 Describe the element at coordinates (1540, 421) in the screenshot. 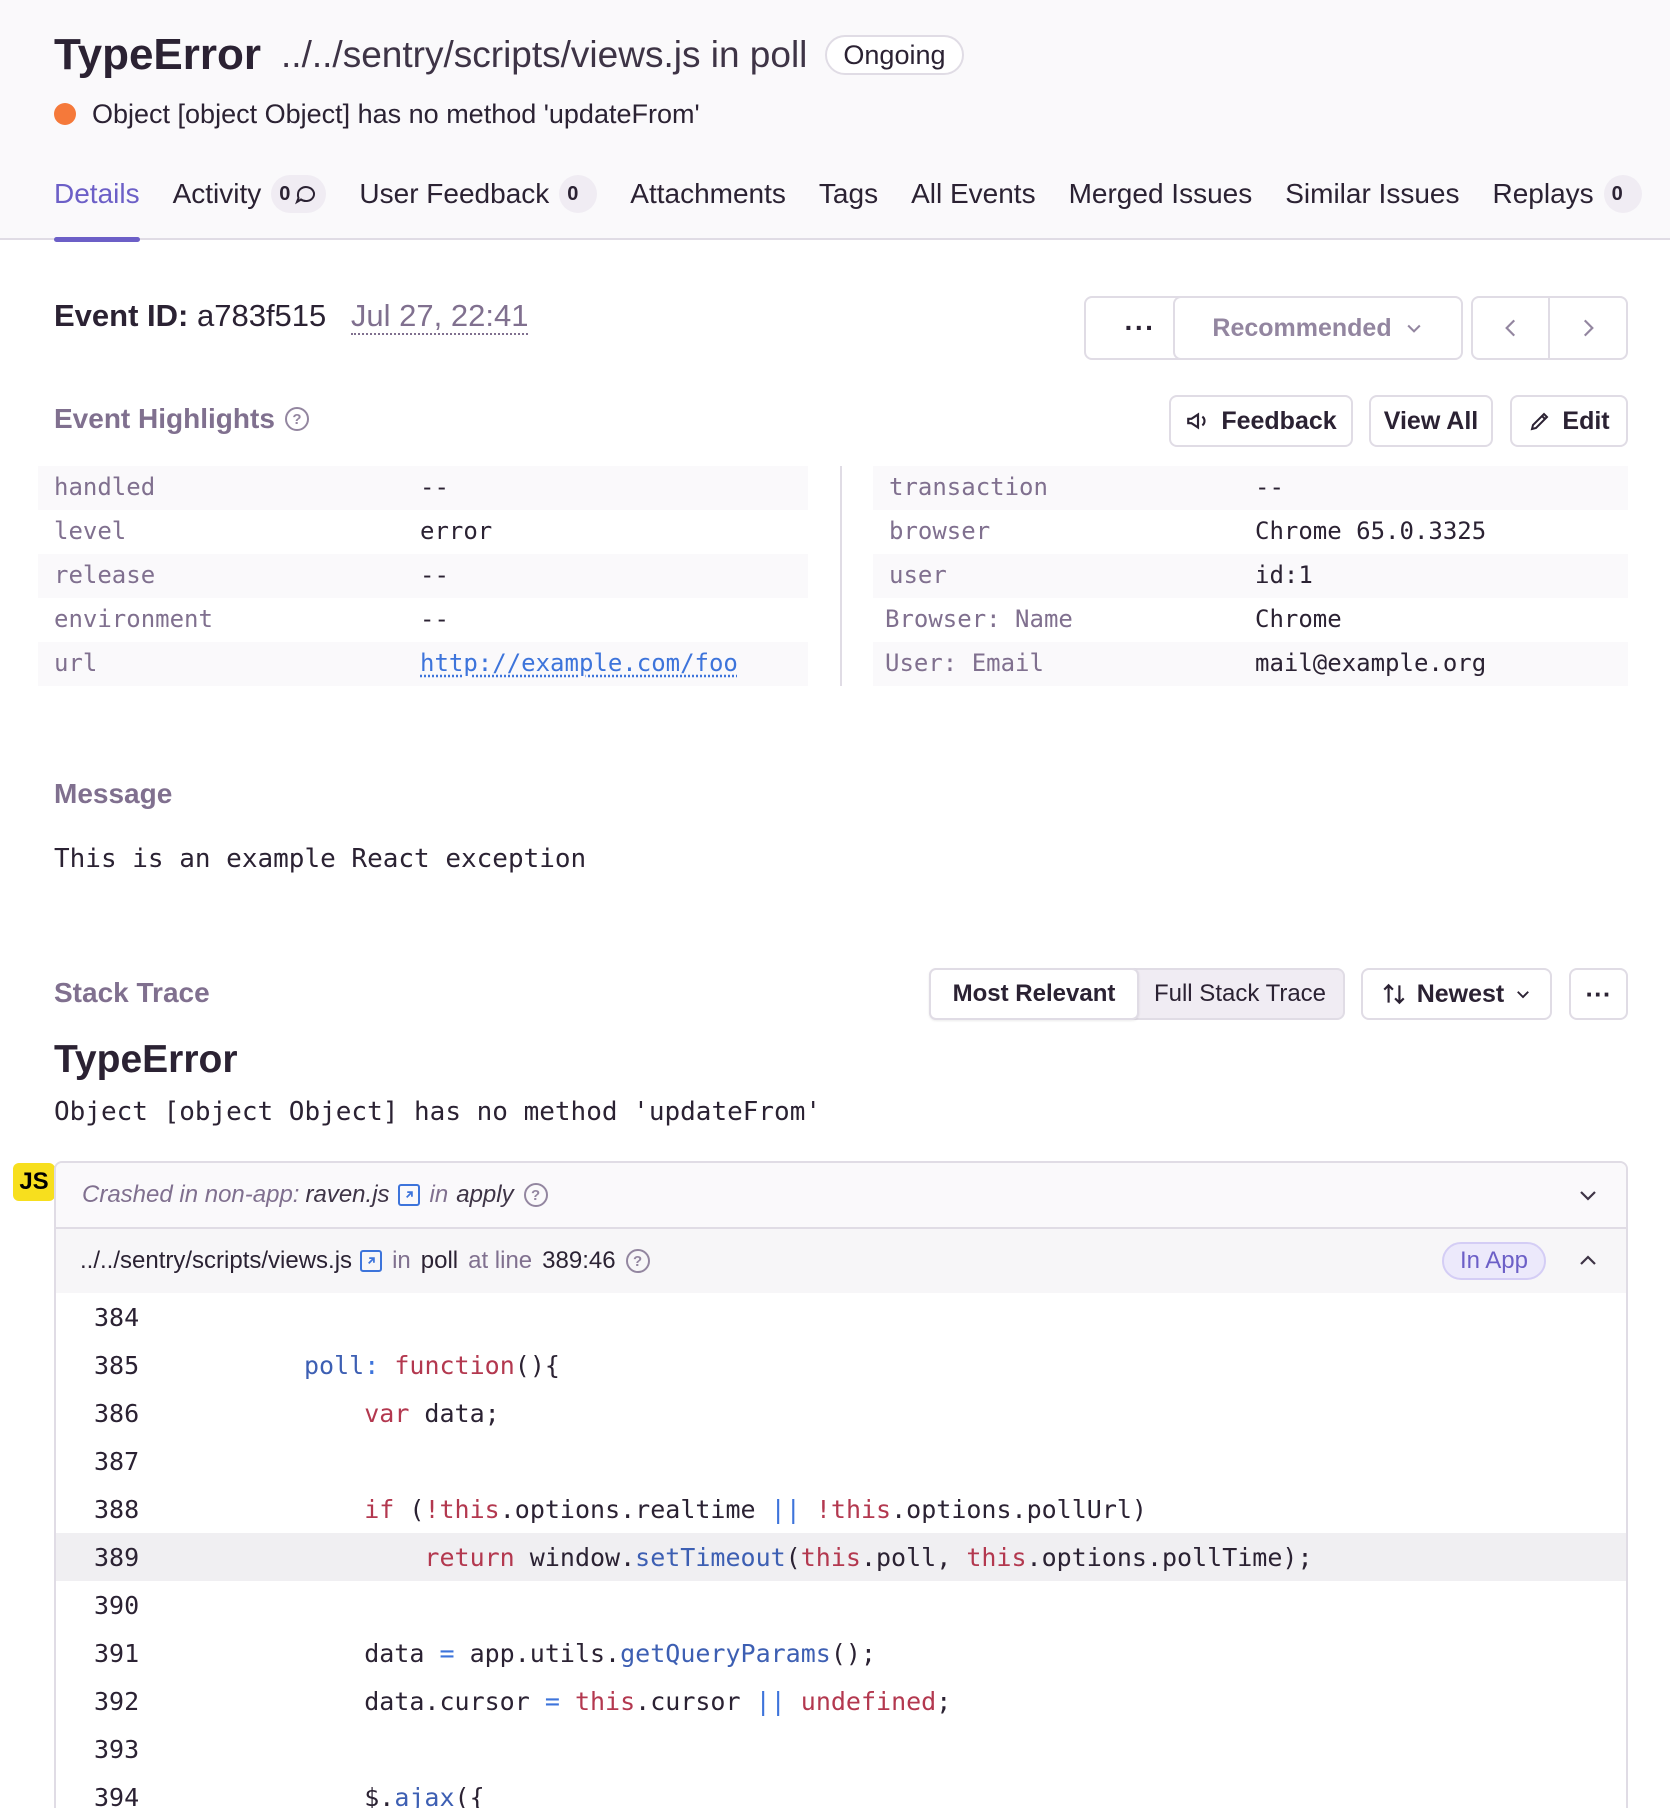

I see `pencil-icon` at that location.